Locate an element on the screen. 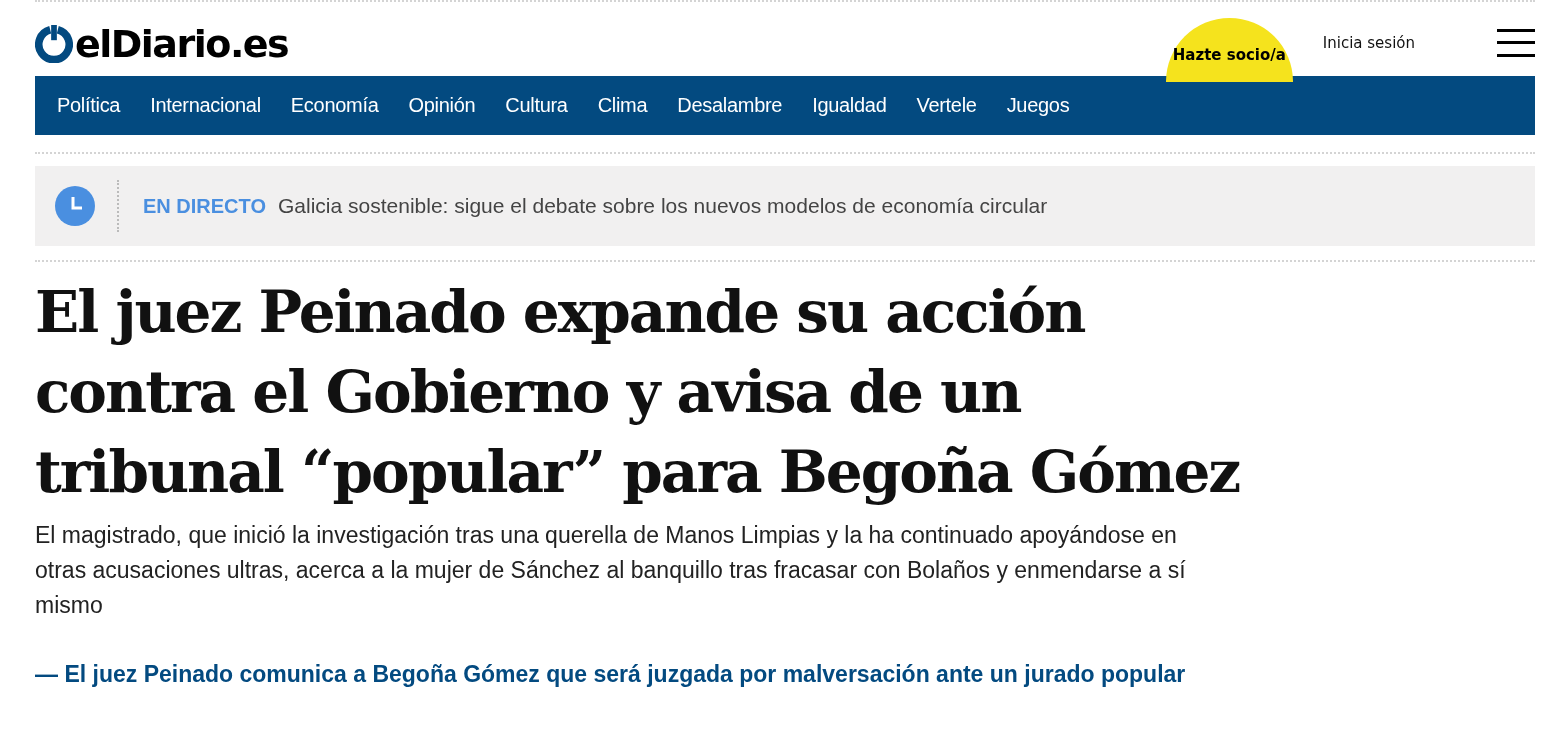 This screenshot has height=743, width=1565. clock-icon is located at coordinates (75, 206).